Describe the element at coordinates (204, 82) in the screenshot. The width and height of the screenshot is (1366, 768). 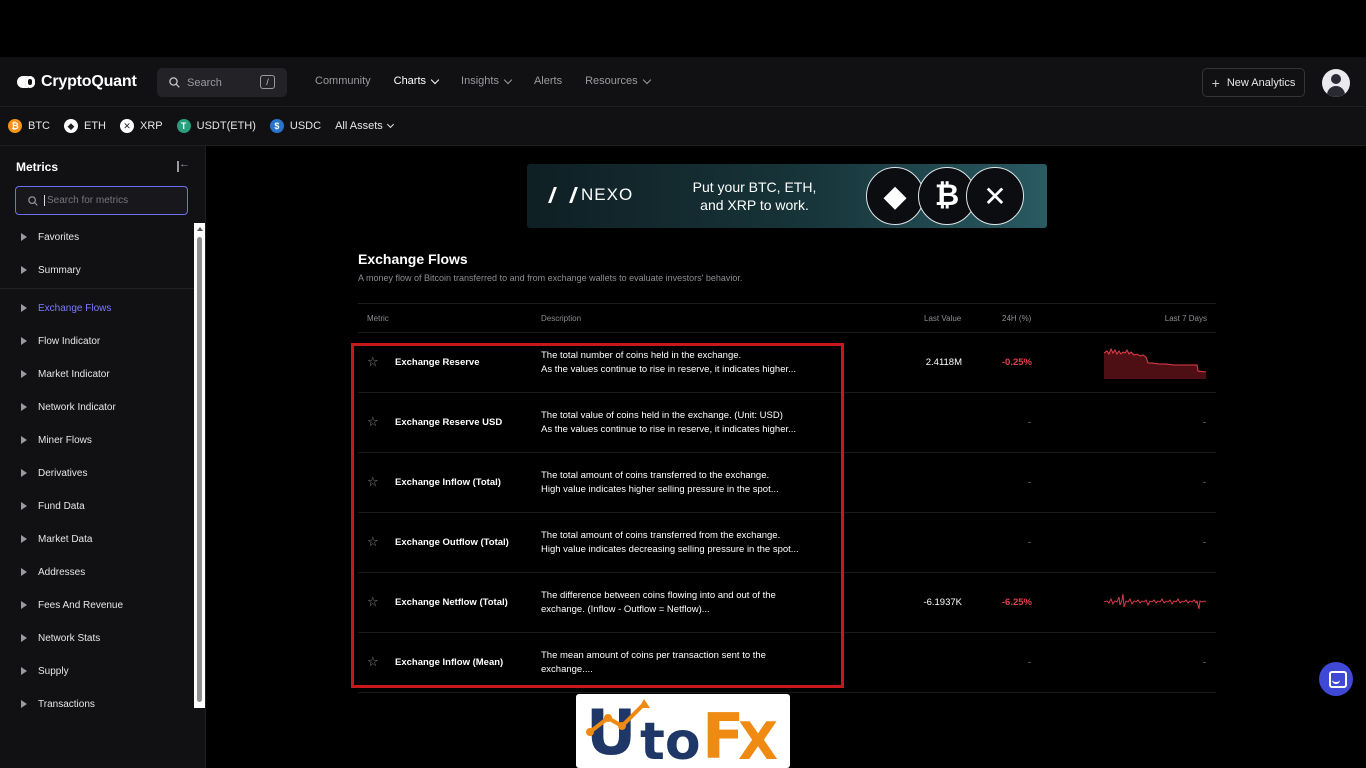
I see `search-placeholder: Search` at that location.